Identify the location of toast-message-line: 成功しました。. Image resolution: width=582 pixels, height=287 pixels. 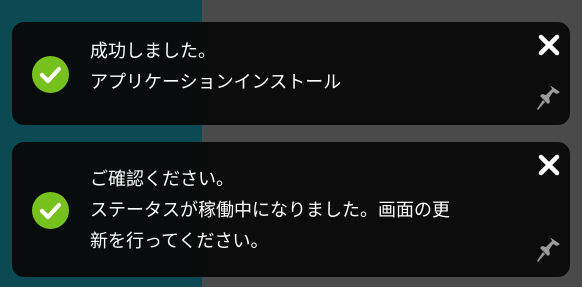
(153, 51).